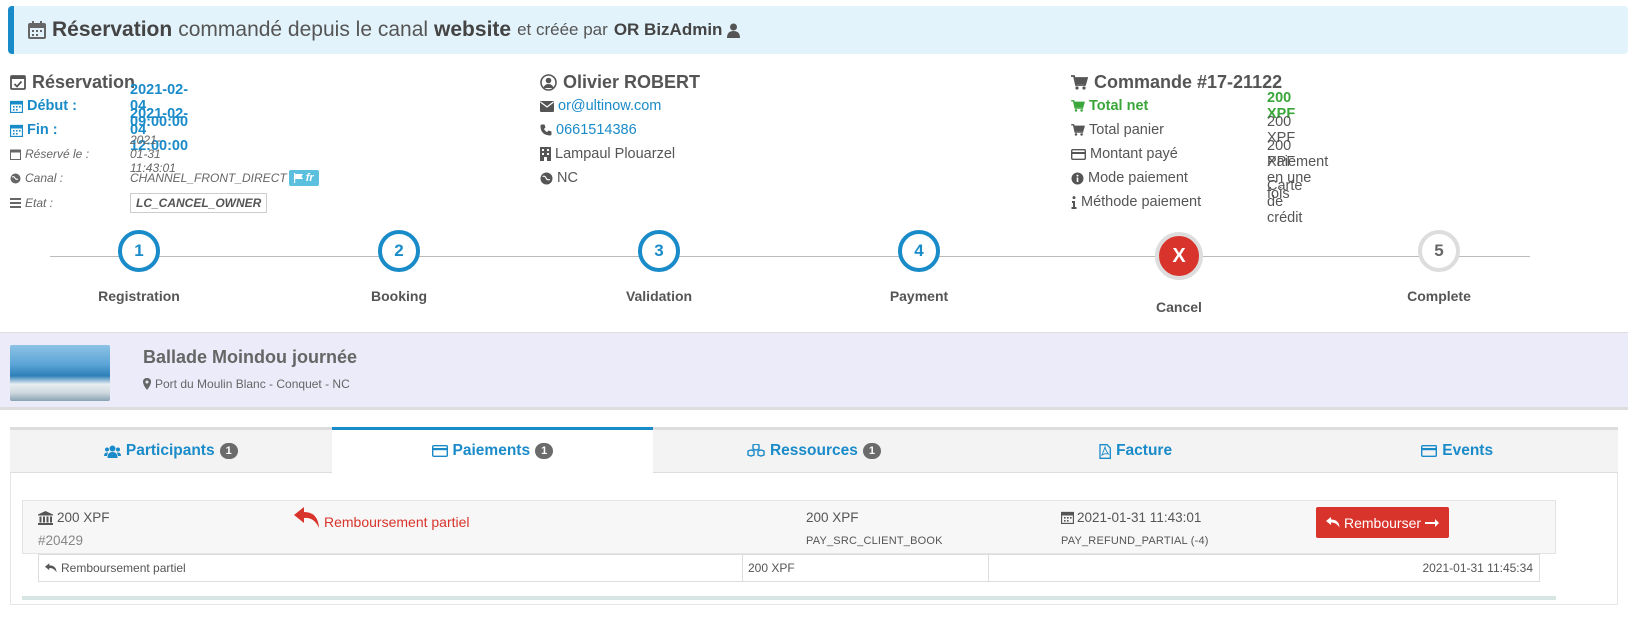 Image resolution: width=1628 pixels, height=629 pixels. I want to click on building-icon, so click(545, 154).